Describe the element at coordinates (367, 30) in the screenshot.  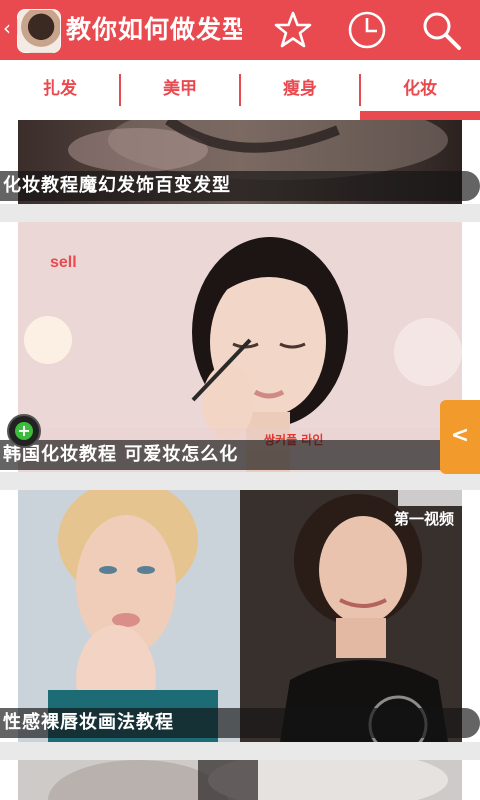
I see `clock-icon` at that location.